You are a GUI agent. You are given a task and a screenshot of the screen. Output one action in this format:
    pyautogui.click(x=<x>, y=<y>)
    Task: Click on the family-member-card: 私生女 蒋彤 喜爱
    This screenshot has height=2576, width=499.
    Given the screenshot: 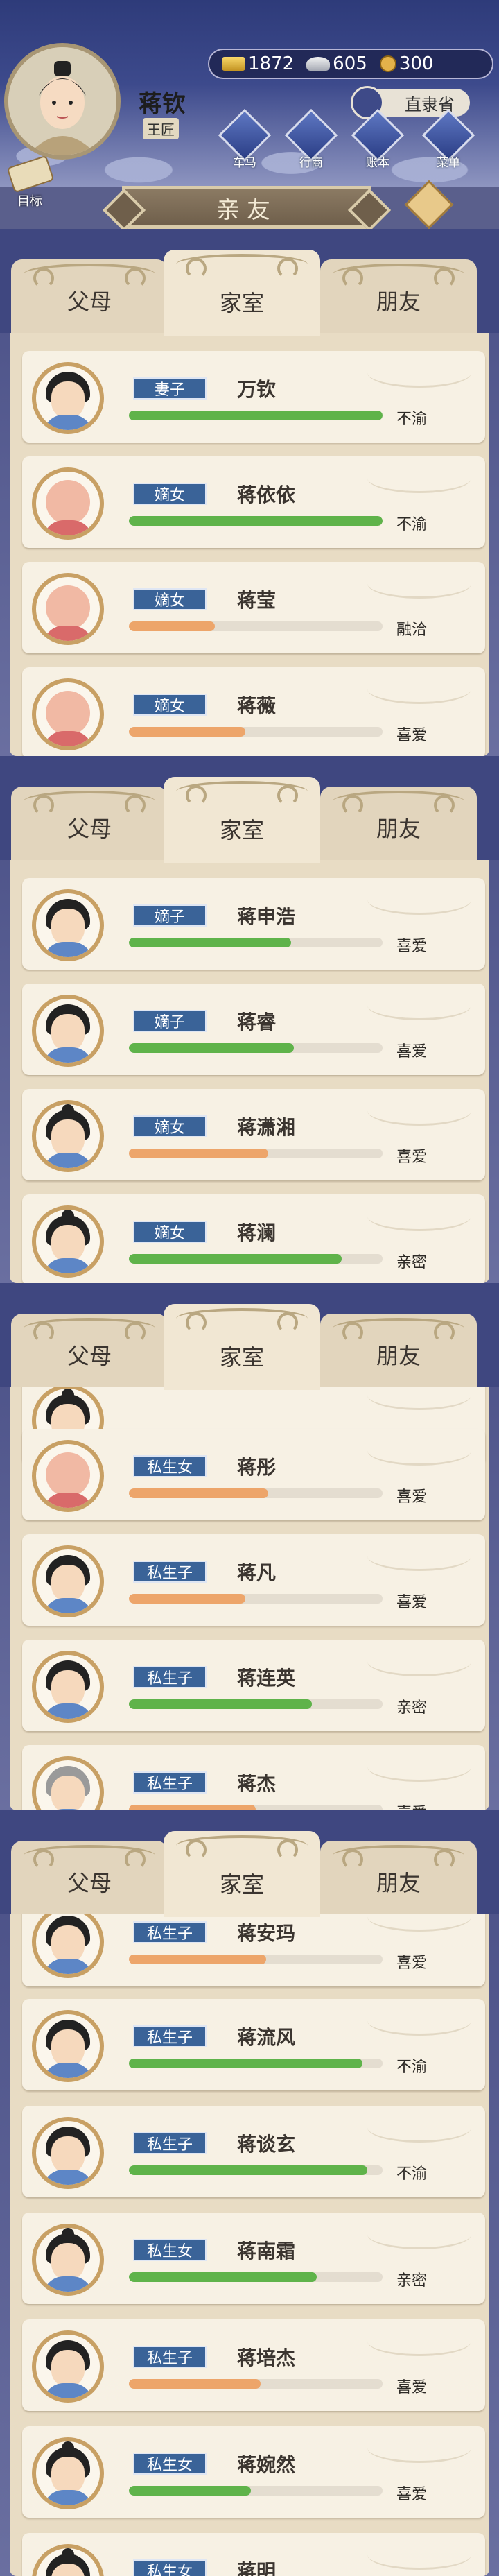 What is the action you would take?
    pyautogui.click(x=253, y=1474)
    